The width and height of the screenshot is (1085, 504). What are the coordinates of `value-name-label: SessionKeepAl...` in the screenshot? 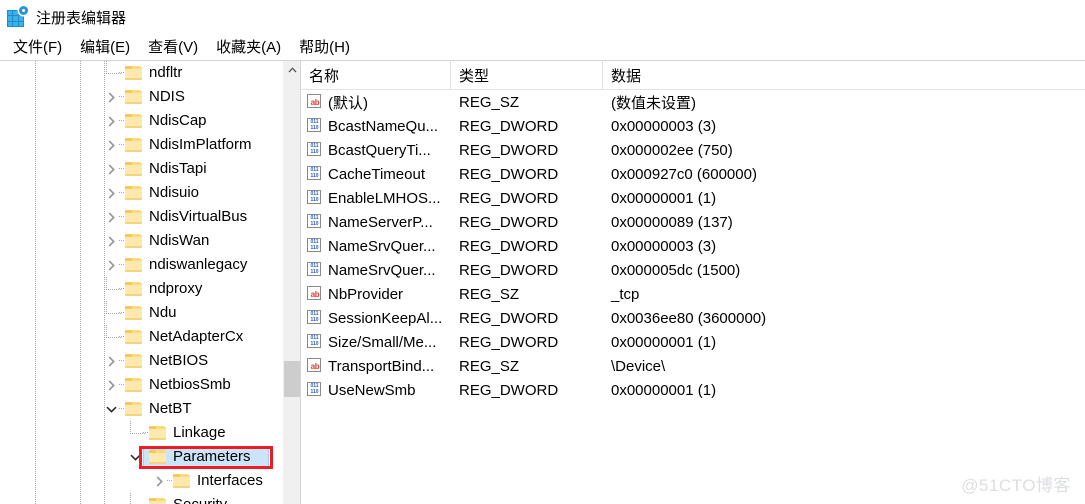 It's located at (385, 318).